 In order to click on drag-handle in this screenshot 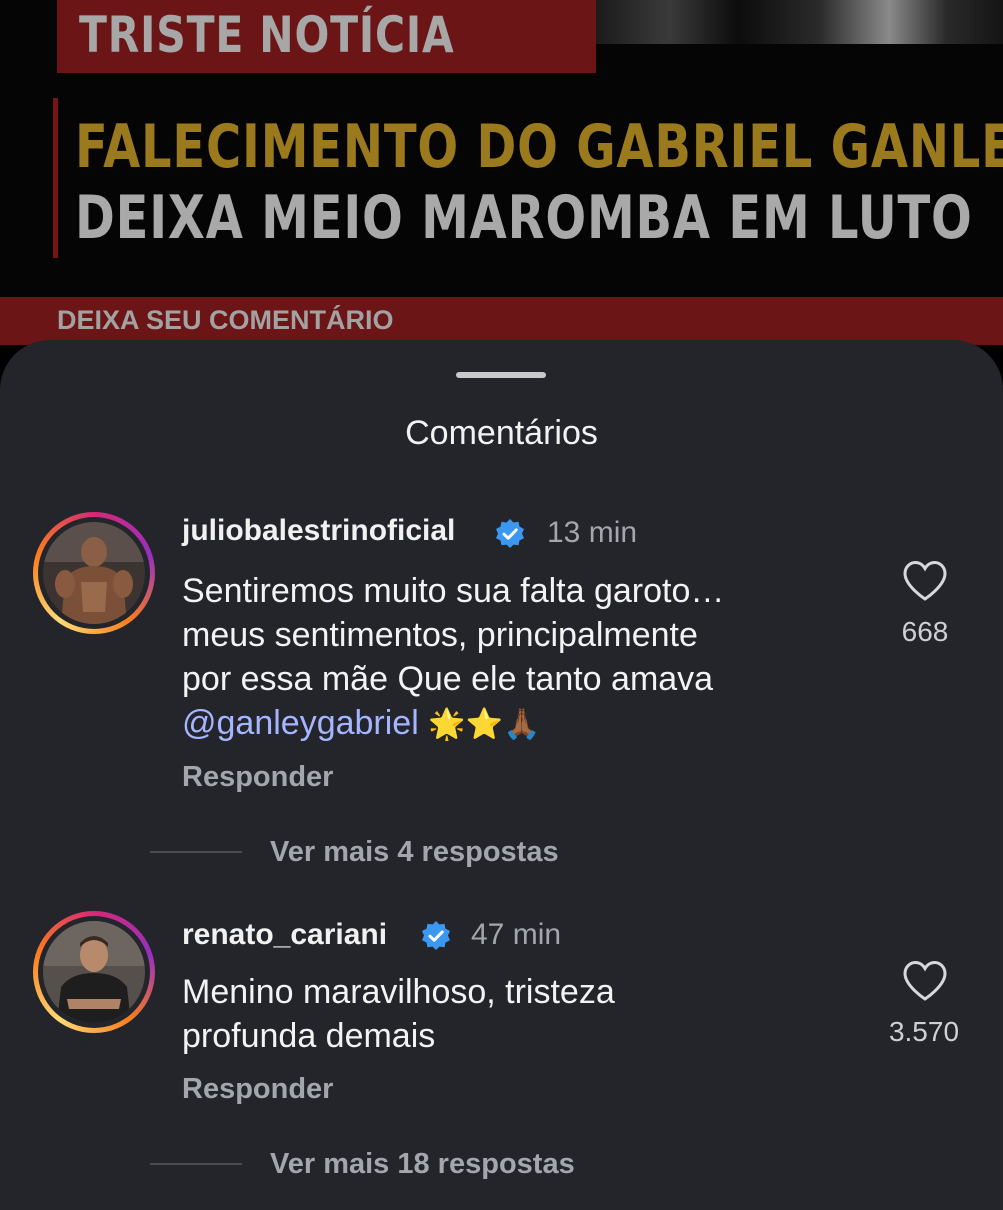, I will do `click(501, 375)`.